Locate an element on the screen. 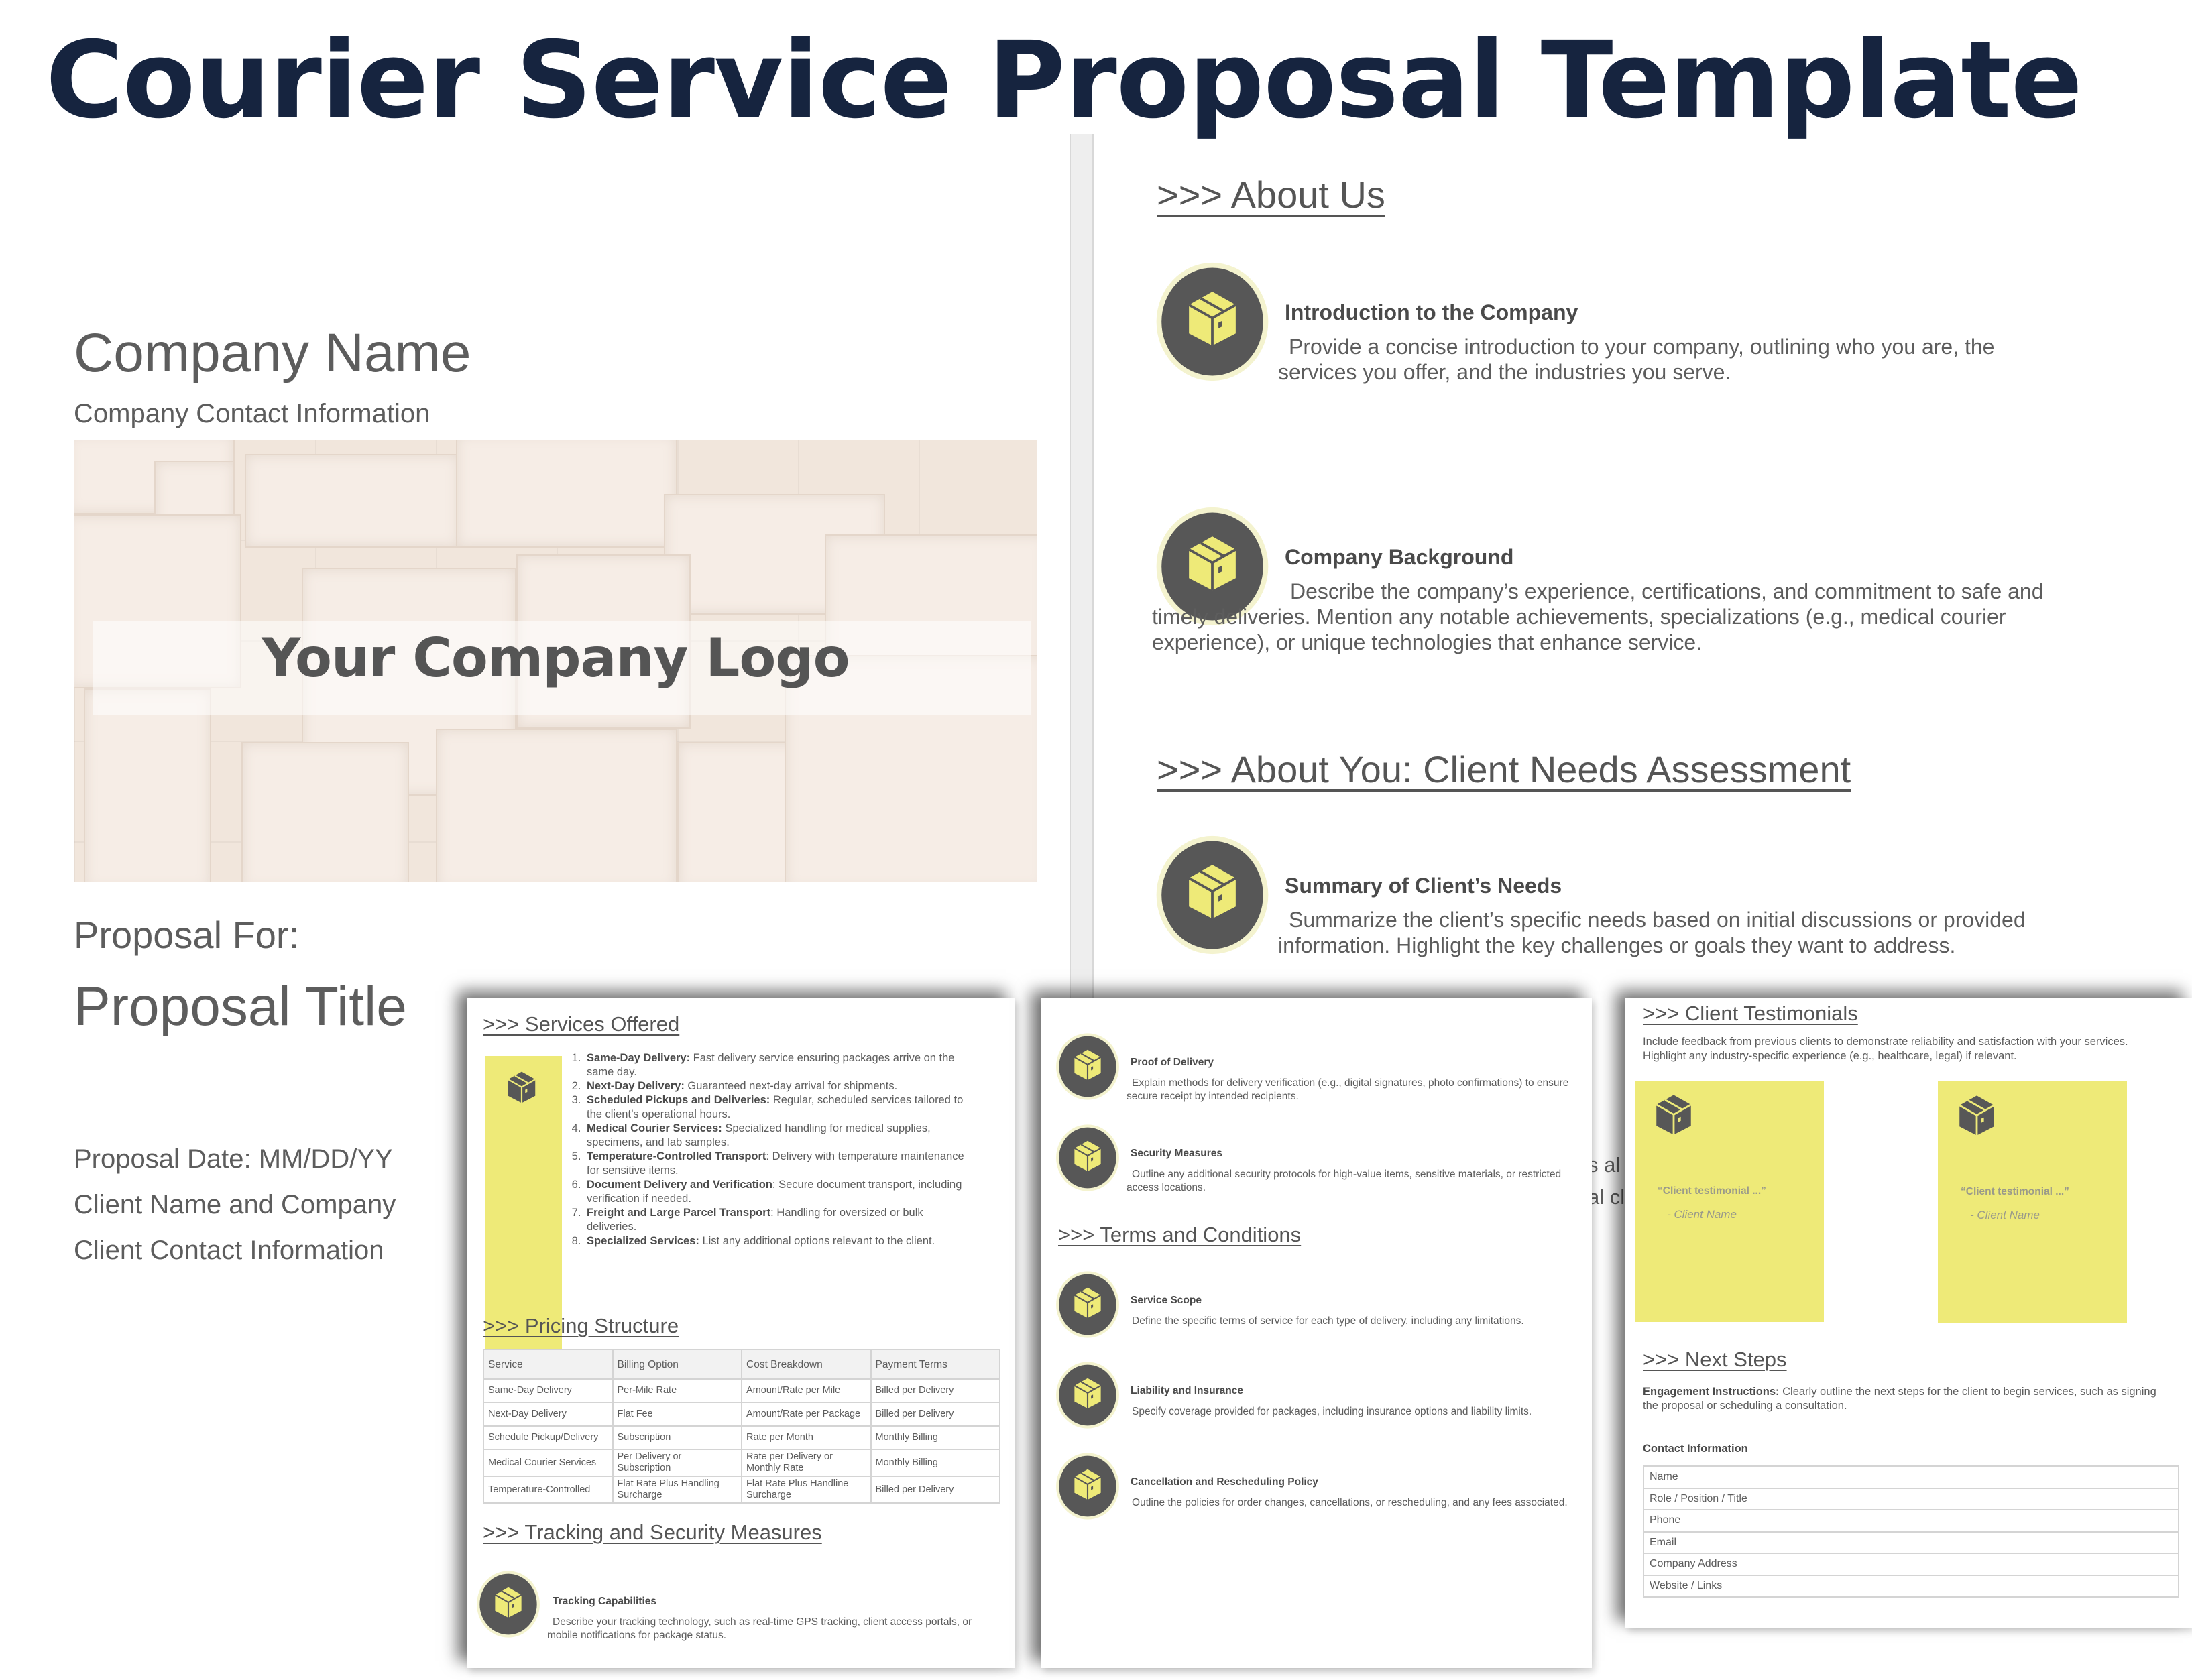 The height and width of the screenshot is (1680, 2192). security-title: Security Measures is located at coordinates (1176, 1153).